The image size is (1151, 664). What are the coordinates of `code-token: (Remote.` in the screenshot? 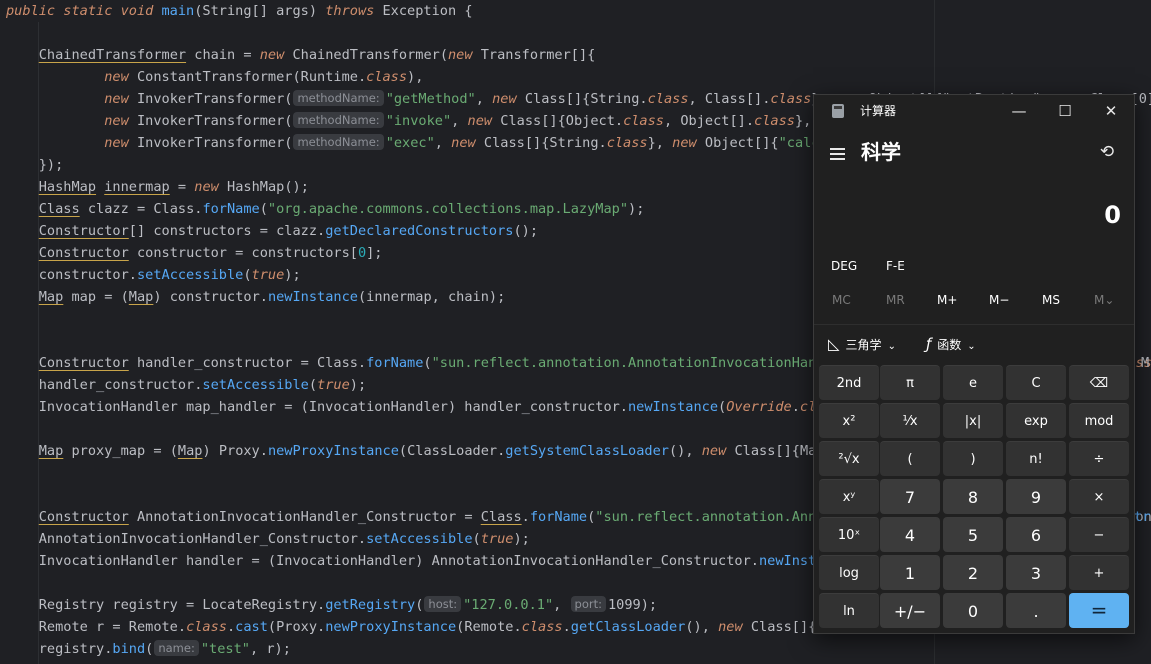 It's located at (489, 627).